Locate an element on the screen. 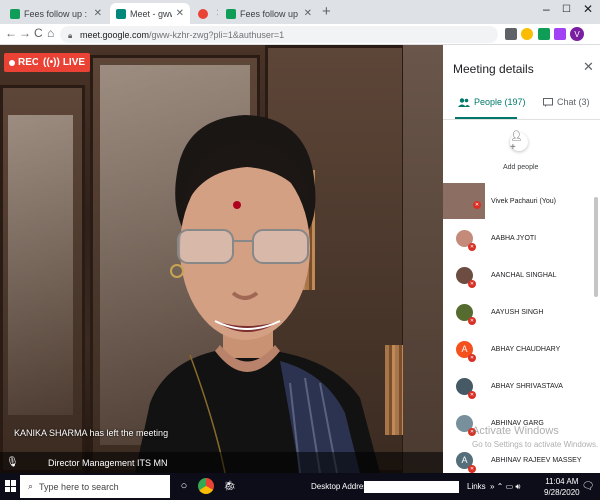 This screenshot has width=600, height=500. participant-row: ✕ ABHAY SHRIVASTAVA is located at coordinates (521, 386).